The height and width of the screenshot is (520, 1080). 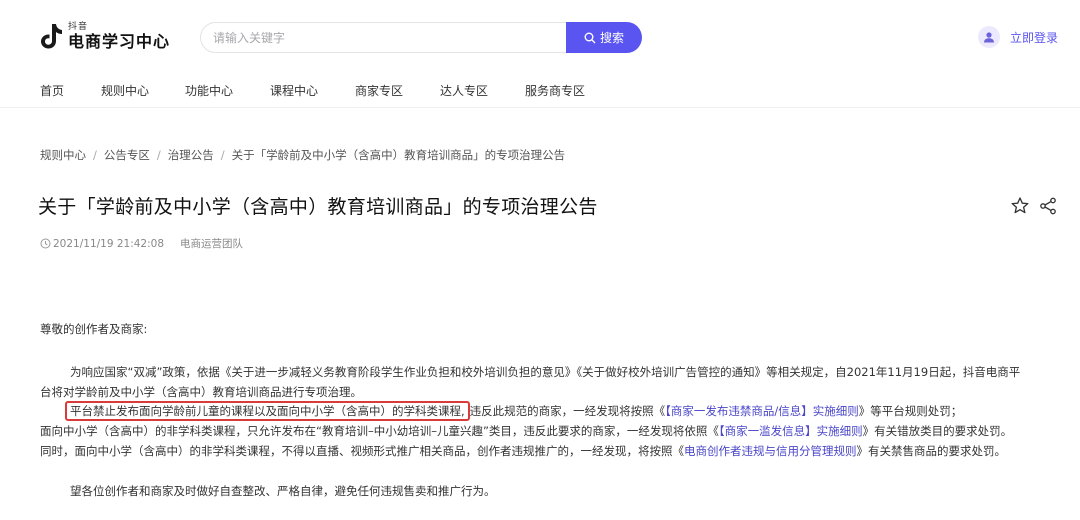 I want to click on header: 抖音 电商学习中心 搜索 立即登录, so click(x=540, y=36).